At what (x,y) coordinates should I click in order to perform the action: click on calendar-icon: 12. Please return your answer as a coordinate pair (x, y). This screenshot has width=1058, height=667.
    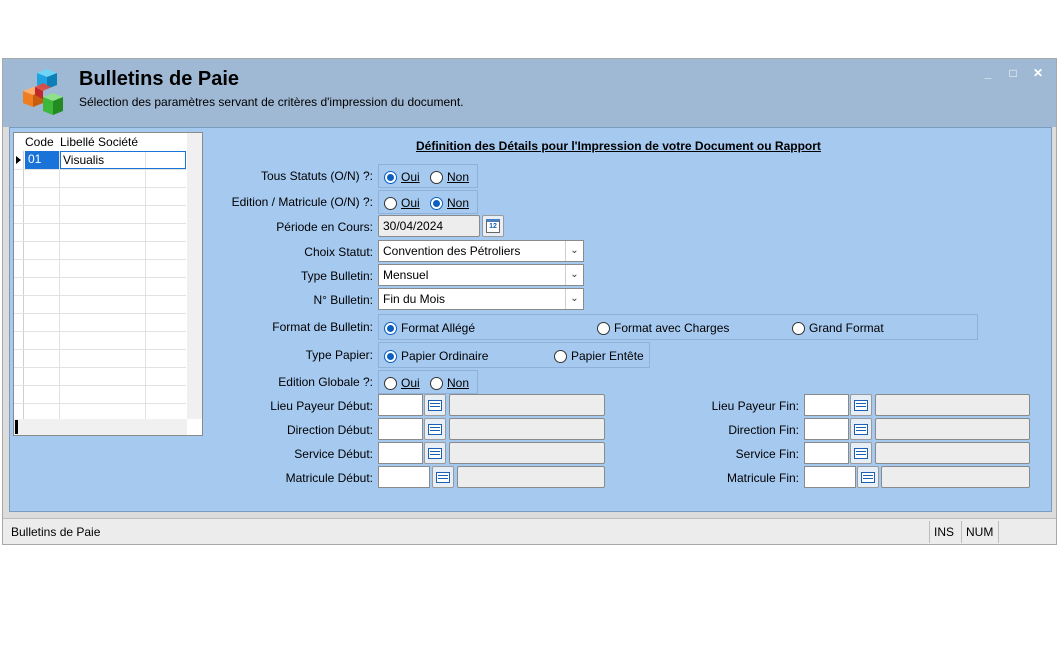
    Looking at the image, I should click on (493, 226).